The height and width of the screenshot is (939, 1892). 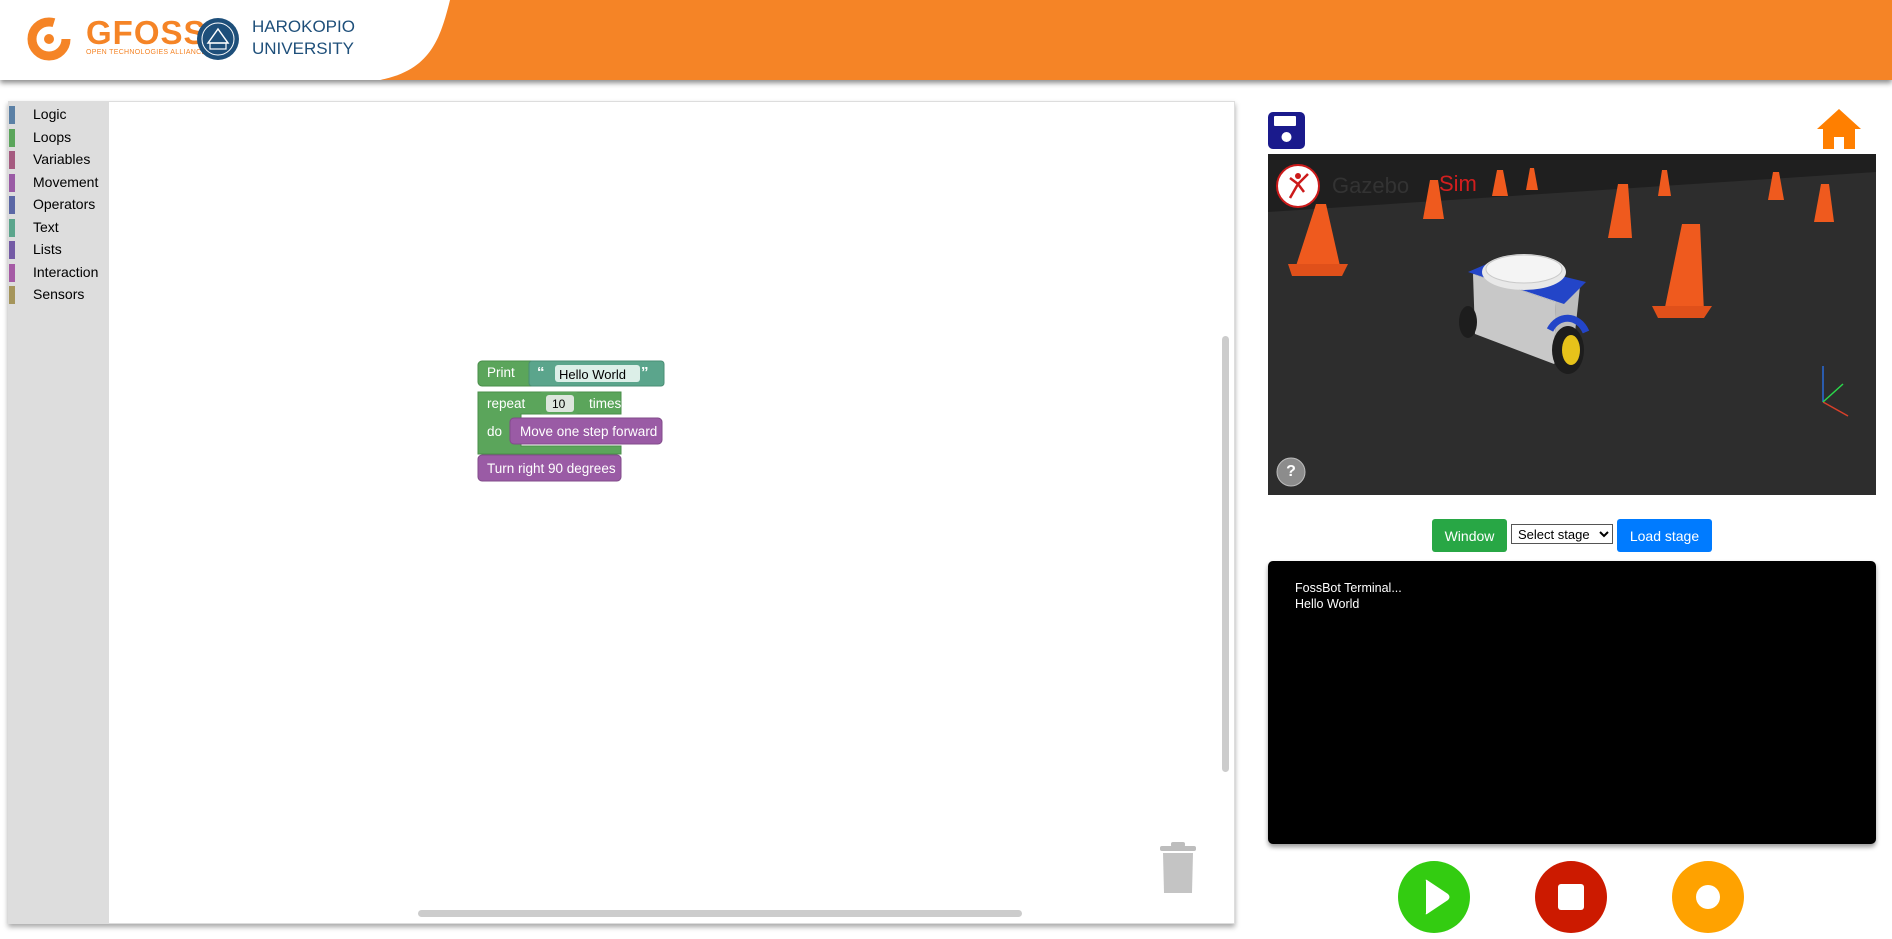 What do you see at coordinates (1562, 534) in the screenshot?
I see `stage-select: Select stage` at bounding box center [1562, 534].